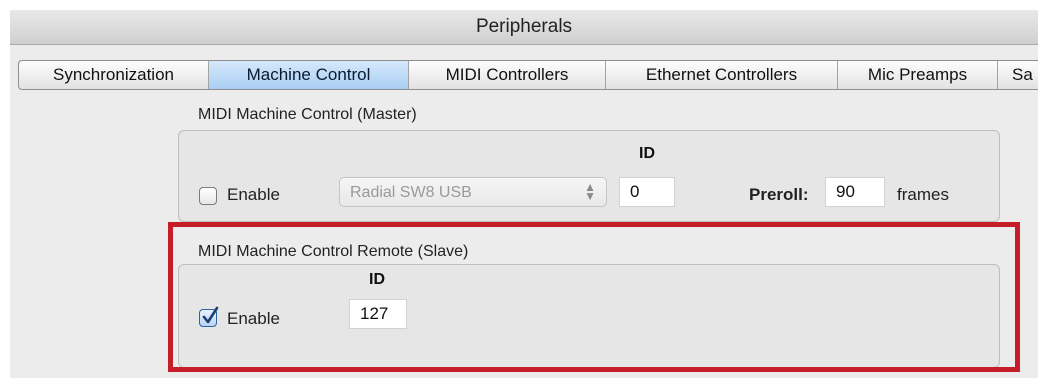 The width and height of the screenshot is (1038, 378). Describe the element at coordinates (722, 75) in the screenshot. I see `tab-ethernet-controllers: Ethernet Controllers` at that location.